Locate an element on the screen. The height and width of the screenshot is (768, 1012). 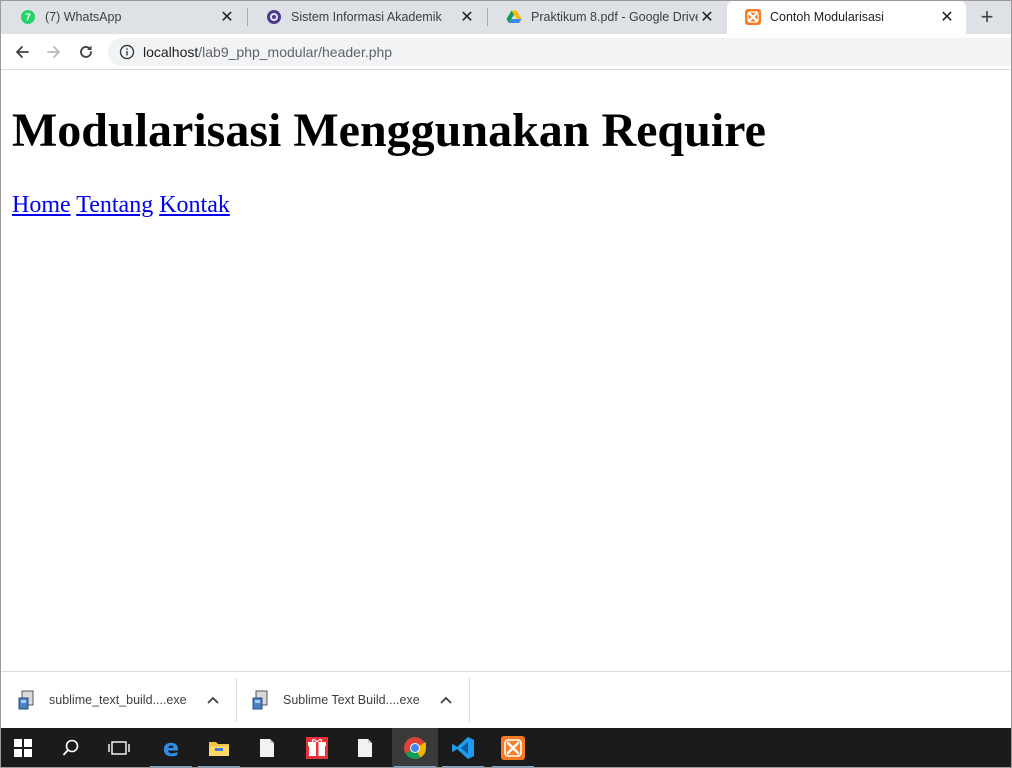
vscode-icon is located at coordinates (463, 748).